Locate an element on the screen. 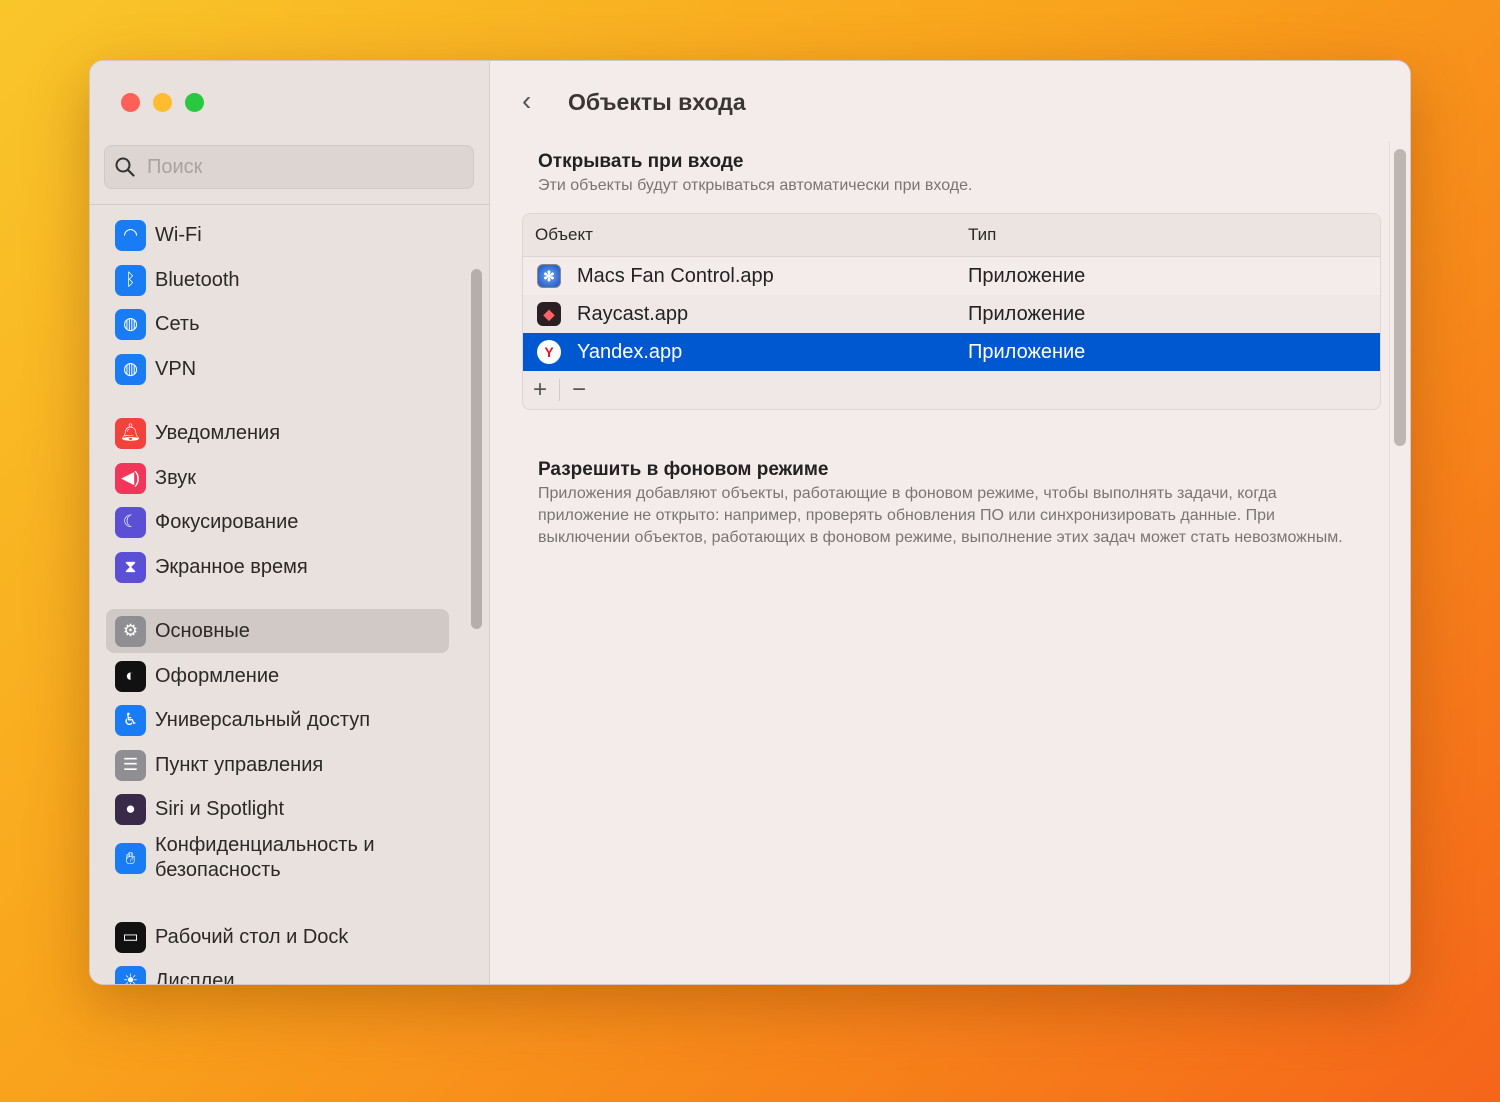  row-name: Macs Fan Control.app is located at coordinates (675, 275).